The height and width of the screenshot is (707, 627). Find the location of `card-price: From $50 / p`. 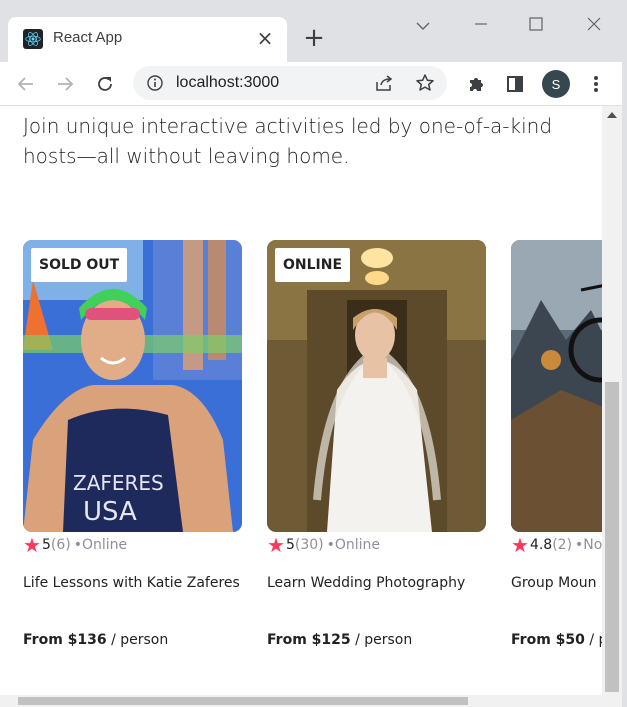

card-price: From $50 / p is located at coordinates (556, 640).